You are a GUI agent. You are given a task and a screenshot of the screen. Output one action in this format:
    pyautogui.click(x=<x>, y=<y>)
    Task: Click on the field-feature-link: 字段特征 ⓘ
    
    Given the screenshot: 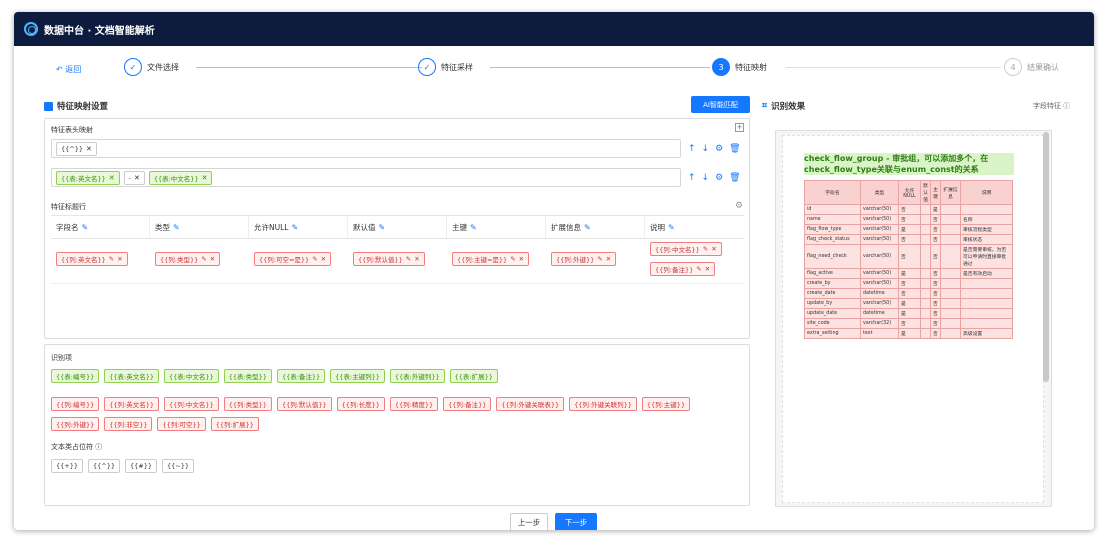 What is the action you would take?
    pyautogui.click(x=1051, y=106)
    